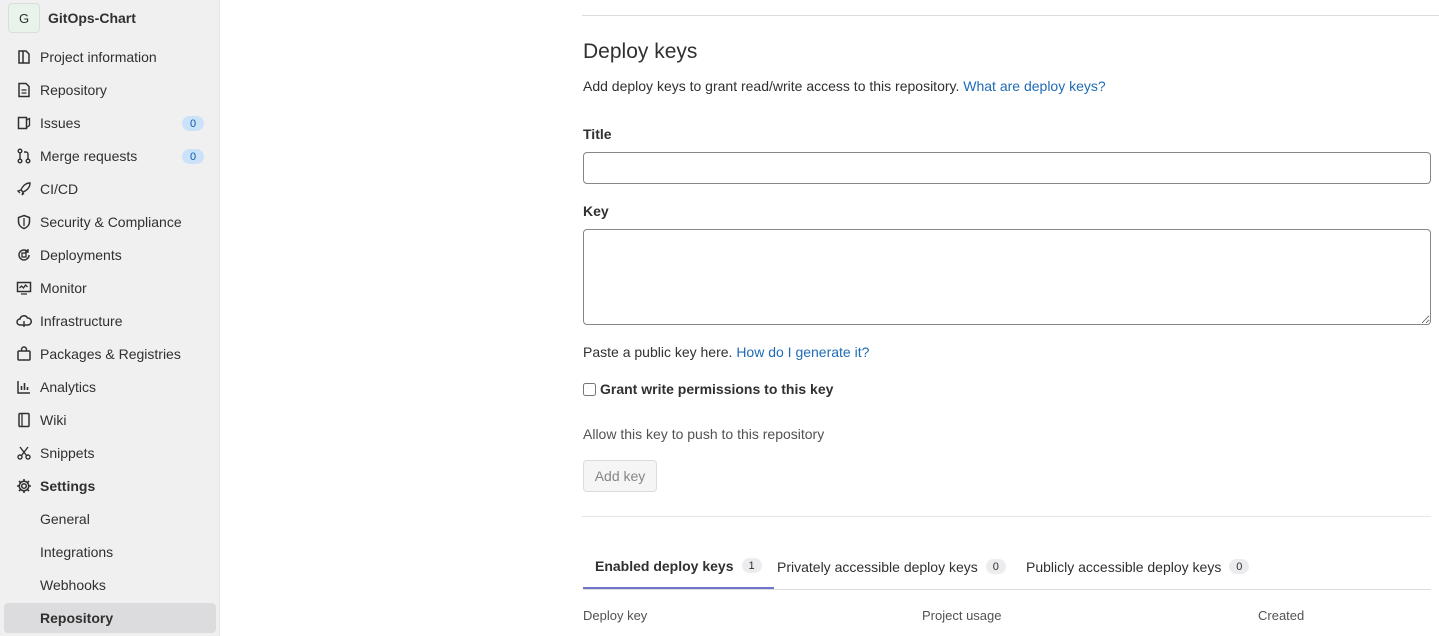 This screenshot has height=636, width=1439. I want to click on project-header: G GitOps-Chart, so click(72, 18).